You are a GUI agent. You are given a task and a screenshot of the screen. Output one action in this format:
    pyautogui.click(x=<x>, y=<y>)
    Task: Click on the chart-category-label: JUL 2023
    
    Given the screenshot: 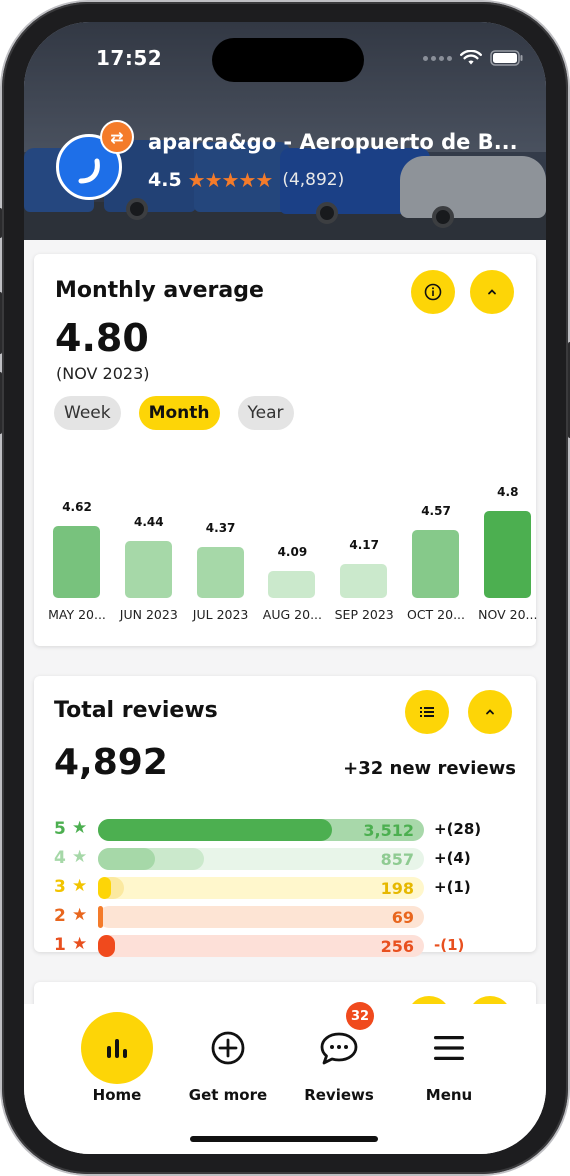 What is the action you would take?
    pyautogui.click(x=220, y=614)
    